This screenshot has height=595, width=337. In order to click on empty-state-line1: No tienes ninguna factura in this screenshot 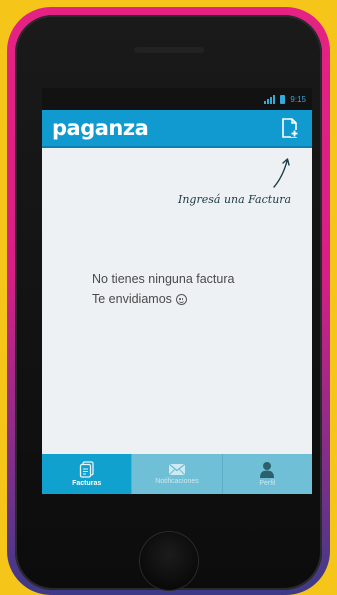, I will do `click(163, 279)`.